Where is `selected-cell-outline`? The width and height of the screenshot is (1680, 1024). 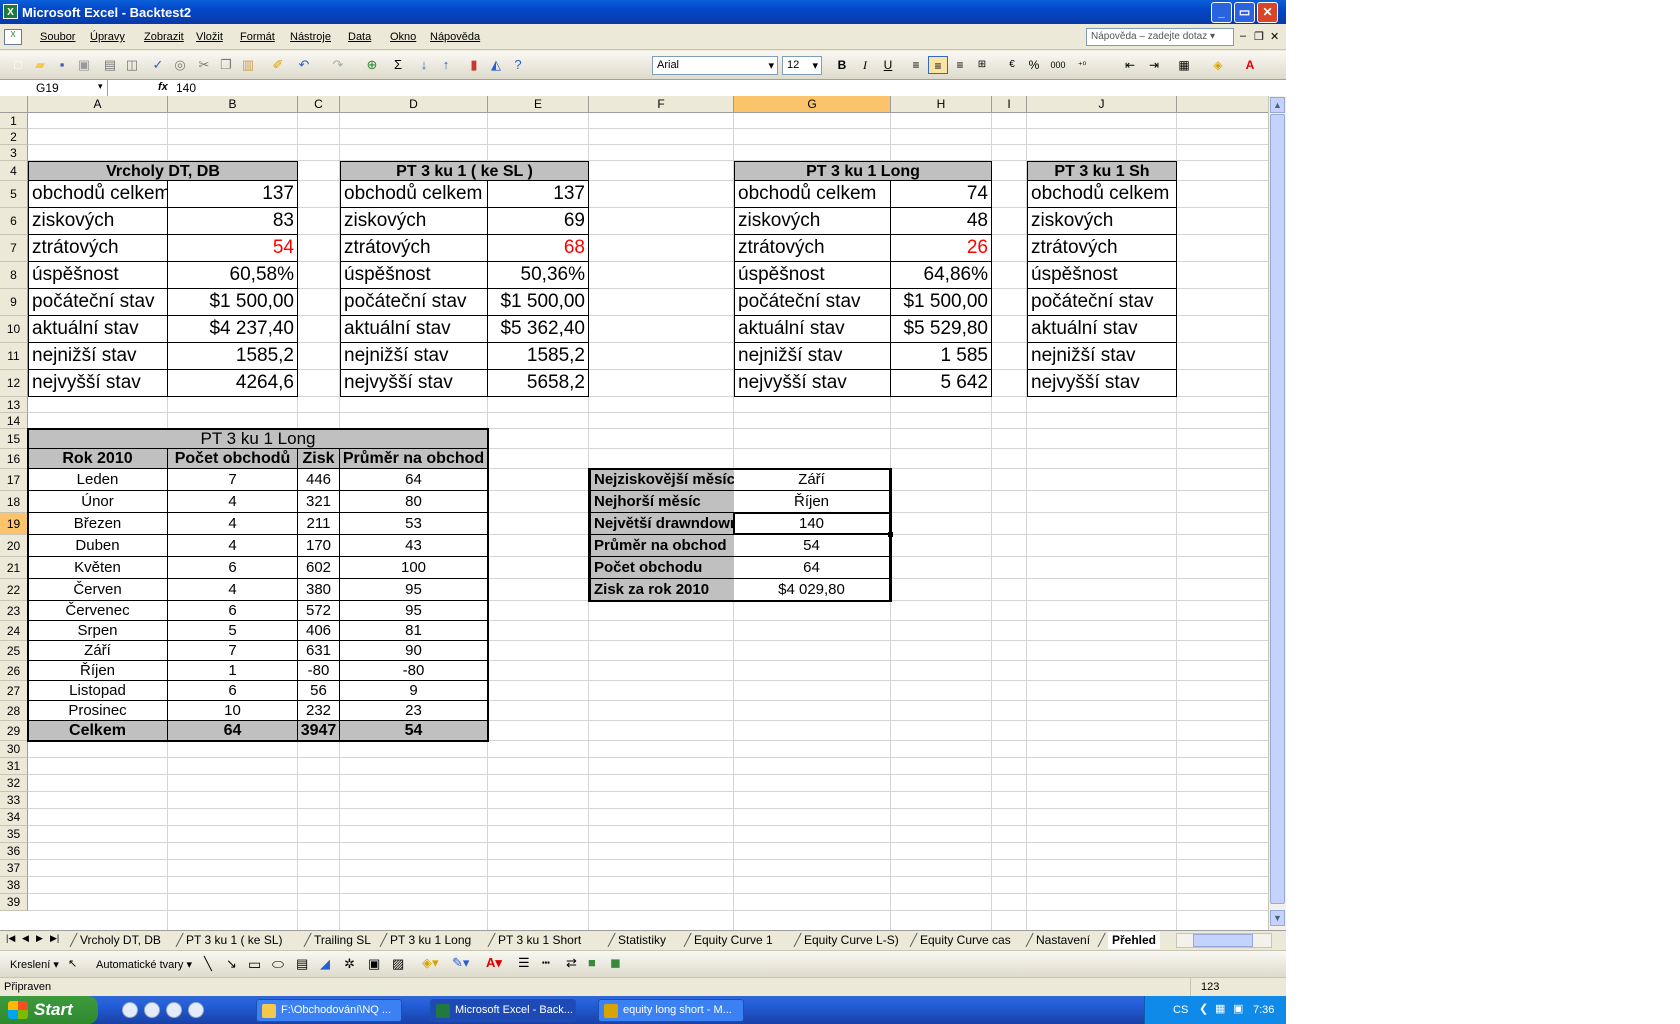
selected-cell-outline is located at coordinates (812, 523).